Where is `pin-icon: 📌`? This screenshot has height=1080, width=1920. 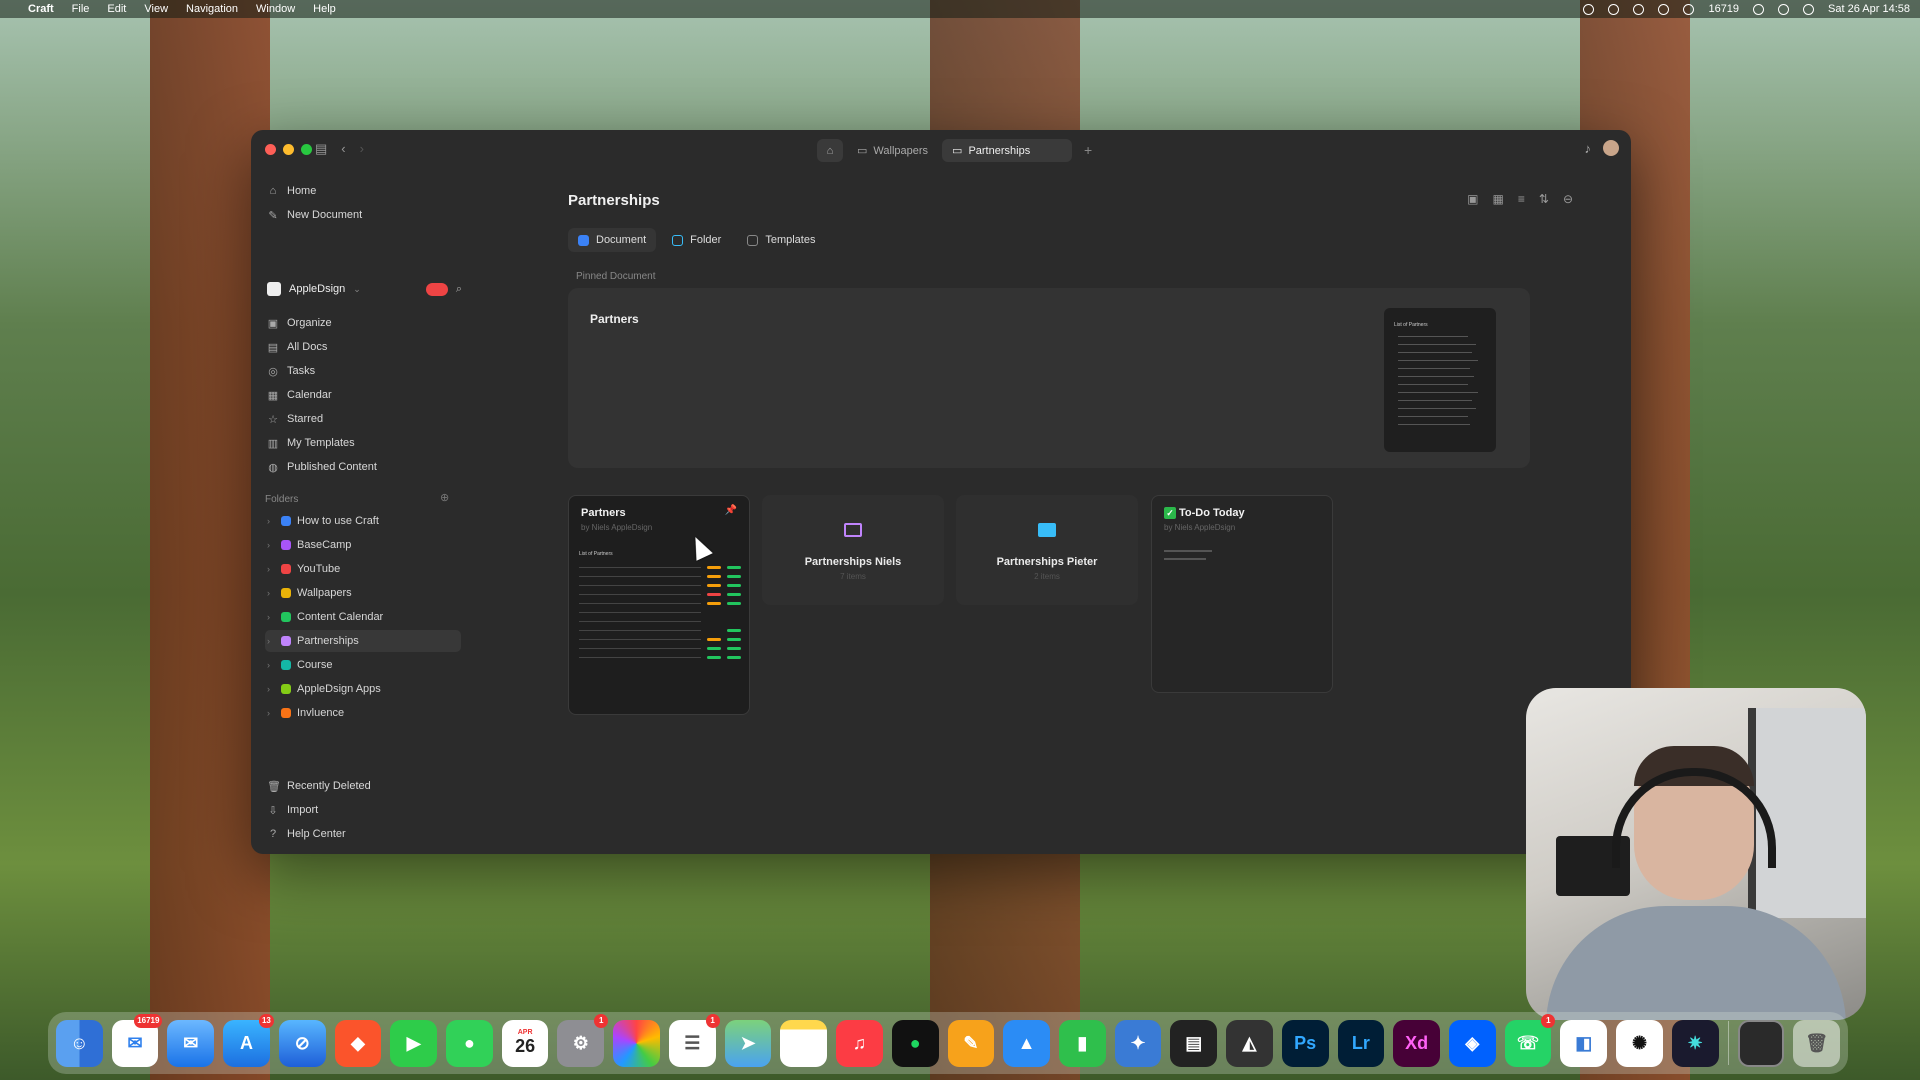 pin-icon: 📌 is located at coordinates (731, 510).